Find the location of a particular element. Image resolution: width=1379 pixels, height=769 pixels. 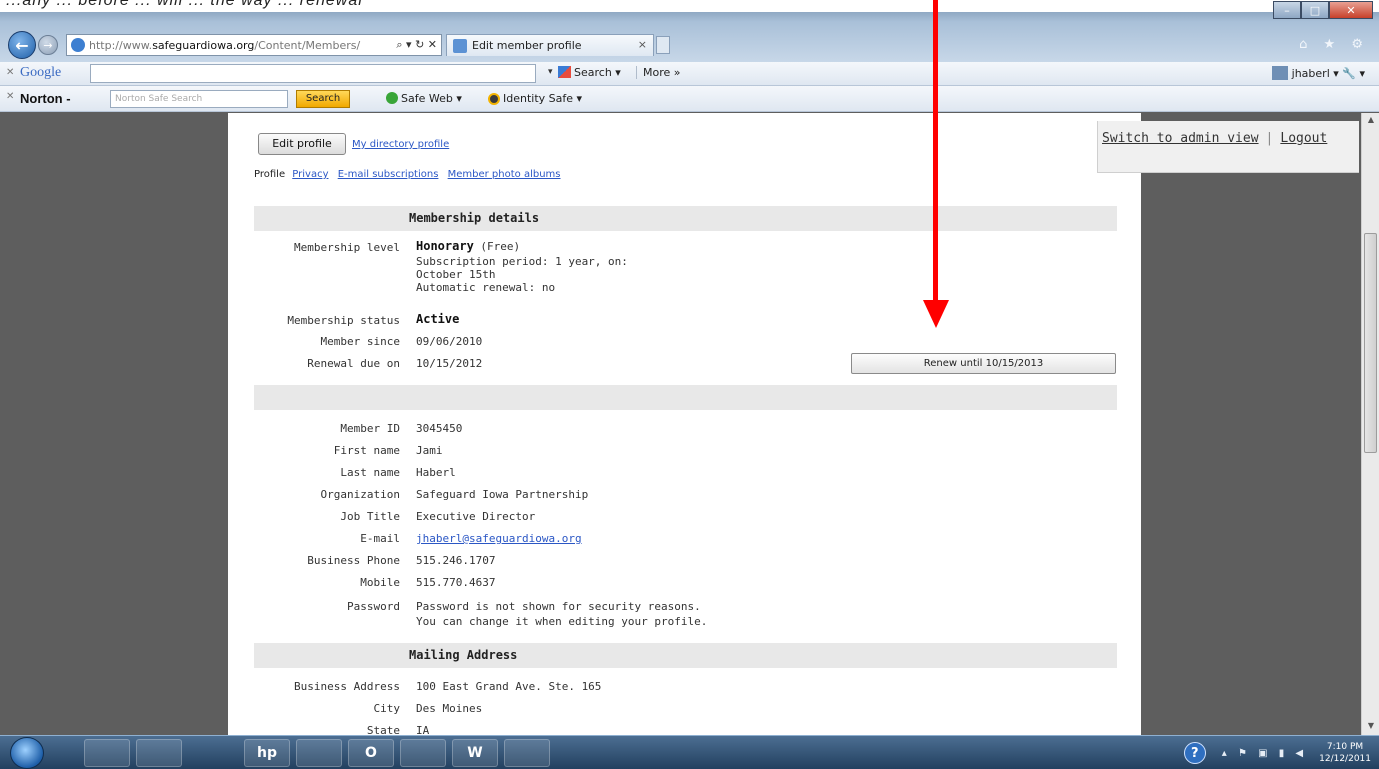

mobile-label: Mobile is located at coordinates (380, 582).